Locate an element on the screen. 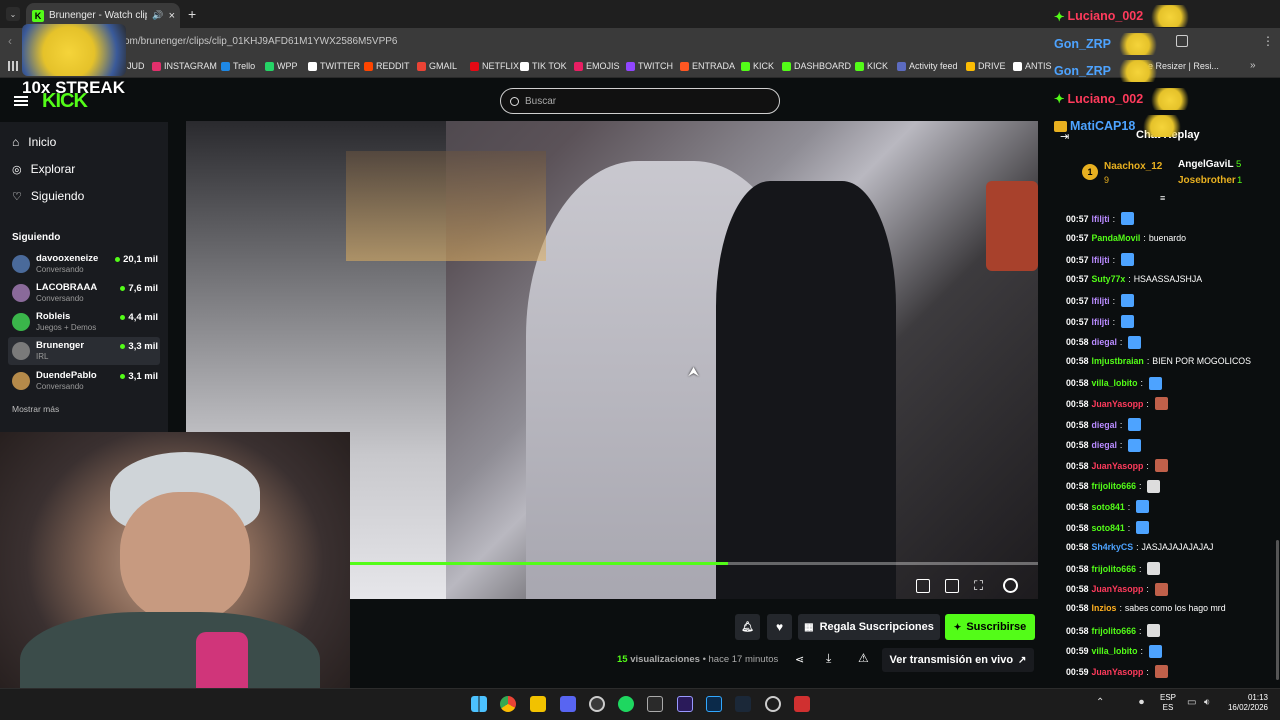 The height and width of the screenshot is (720, 1280). nav-siguiendo: ♡ Siguiendo is located at coordinates (48, 196).